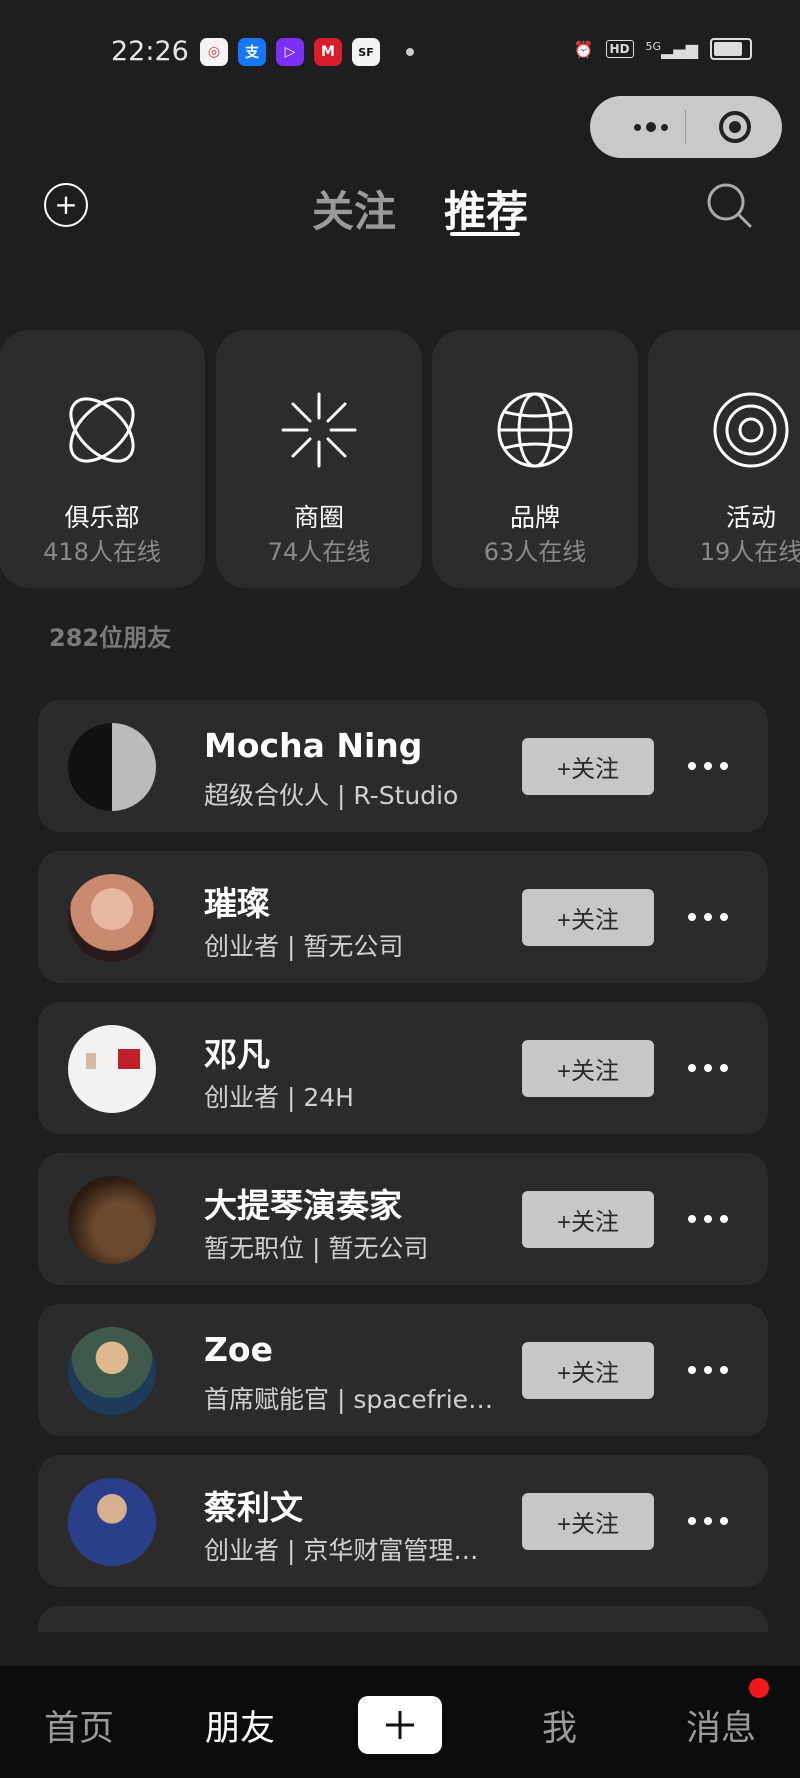 Image resolution: width=800 pixels, height=1778 pixels. What do you see at coordinates (102, 517) in the screenshot?
I see `category-name: 俱乐部` at bounding box center [102, 517].